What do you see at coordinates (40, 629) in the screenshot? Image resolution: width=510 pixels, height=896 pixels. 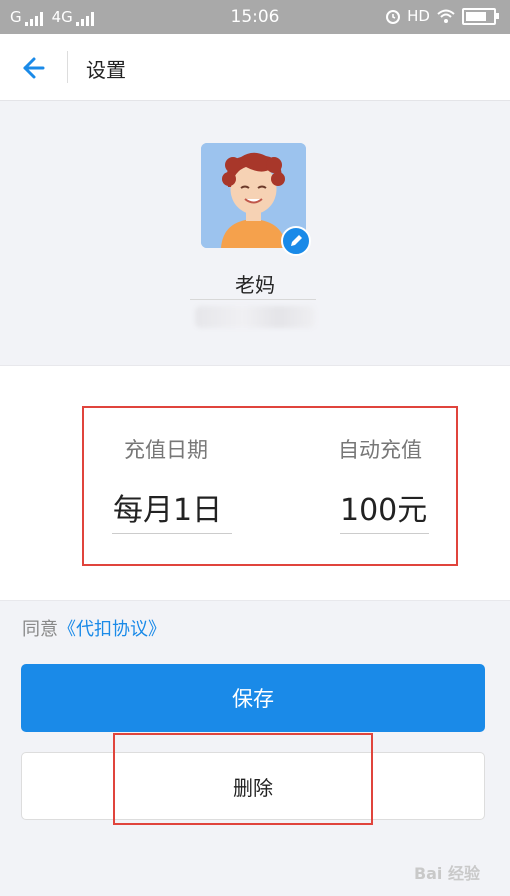 I see `agreement-prefix: 同意` at bounding box center [40, 629].